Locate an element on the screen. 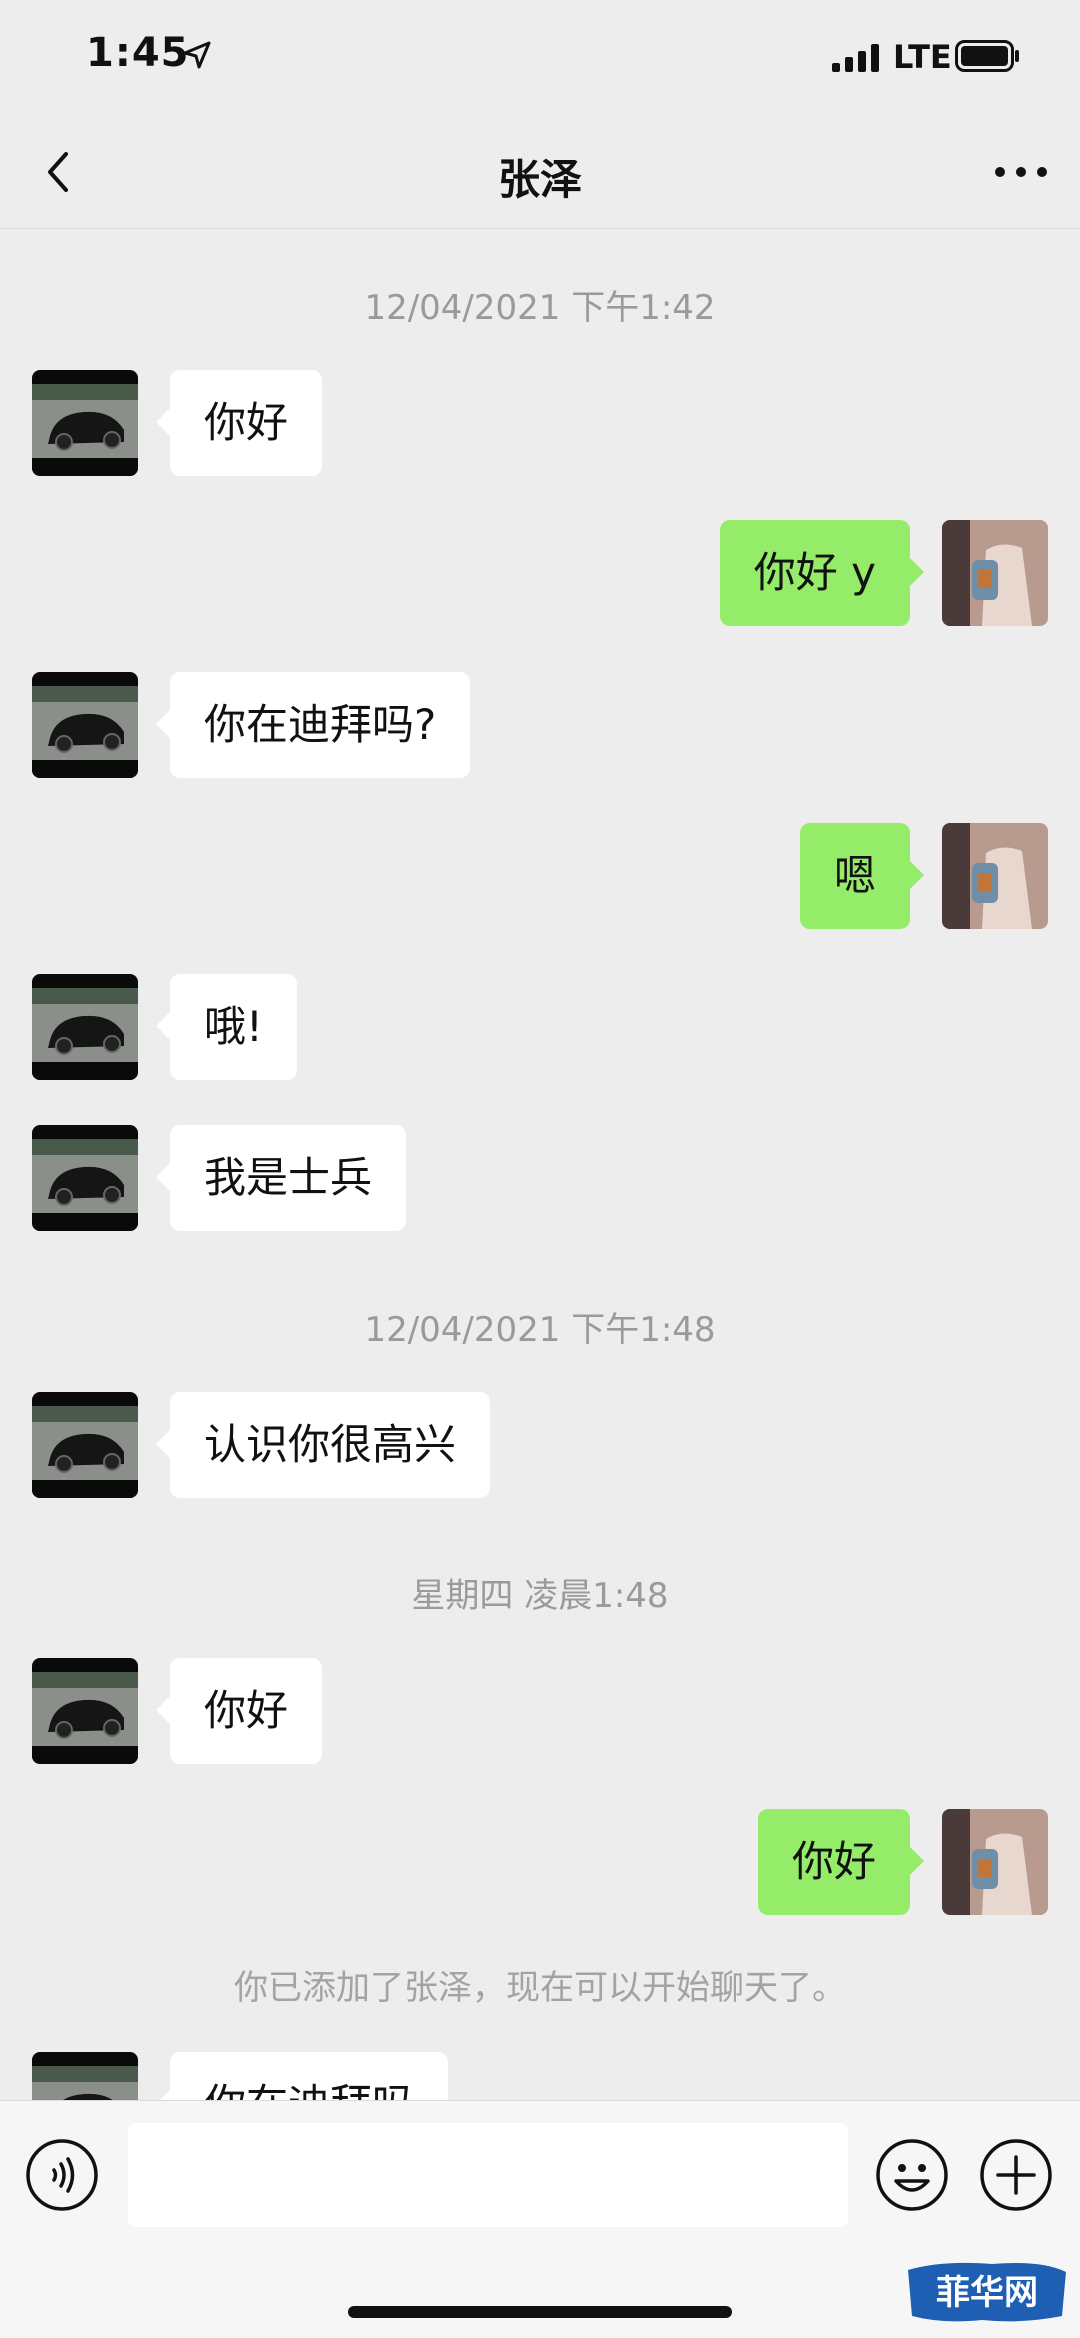 Image resolution: width=1080 pixels, height=2338 pixels. incoming-message: 哦! is located at coordinates (226, 1027).